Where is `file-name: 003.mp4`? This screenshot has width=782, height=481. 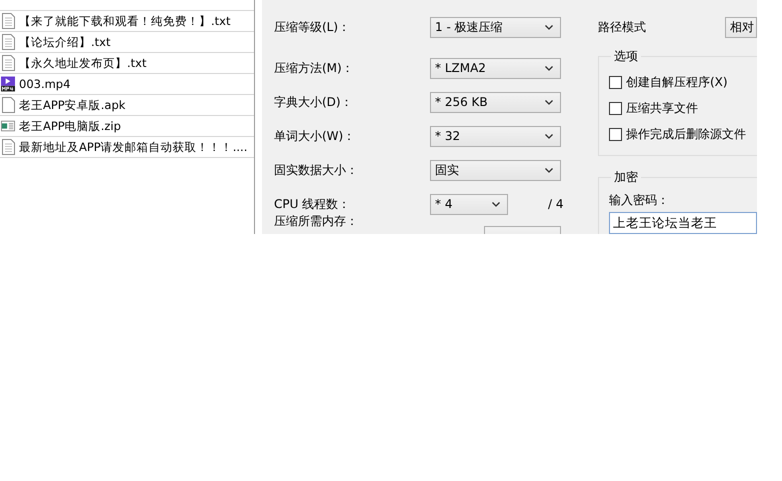
file-name: 003.mp4 is located at coordinates (44, 84).